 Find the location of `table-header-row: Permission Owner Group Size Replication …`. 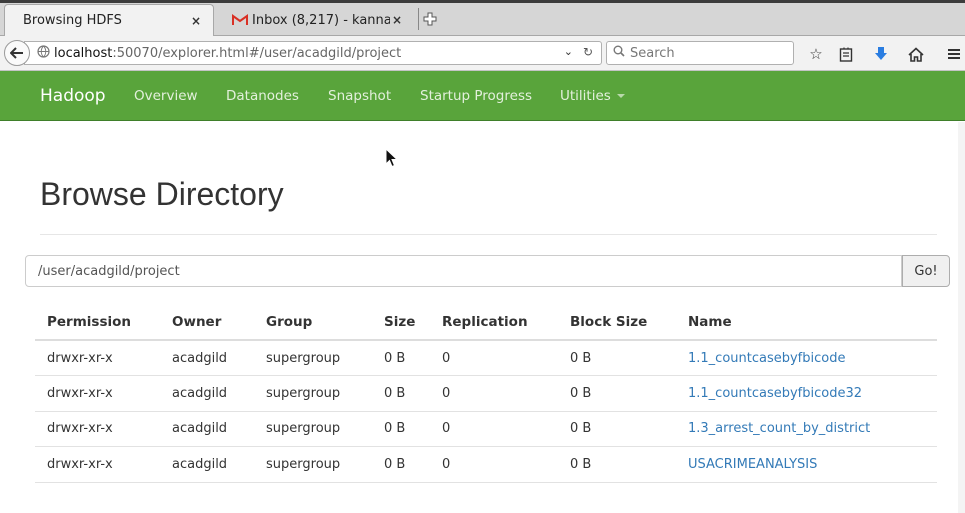

table-header-row: Permission Owner Group Size Replication … is located at coordinates (486, 322).